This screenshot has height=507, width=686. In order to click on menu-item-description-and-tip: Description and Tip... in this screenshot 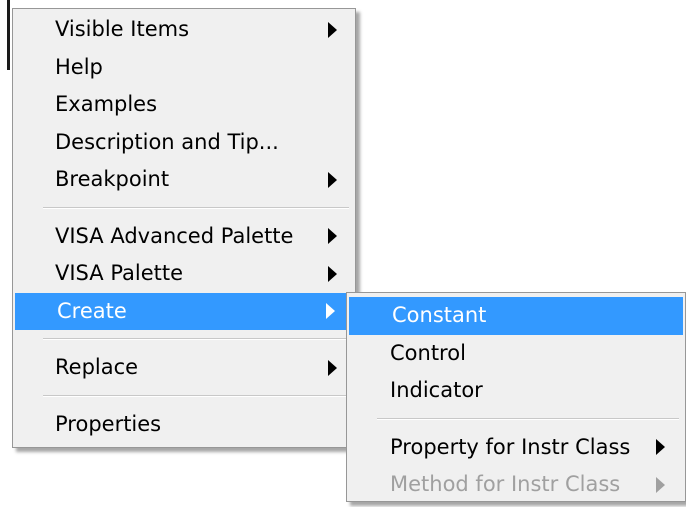, I will do `click(184, 143)`.